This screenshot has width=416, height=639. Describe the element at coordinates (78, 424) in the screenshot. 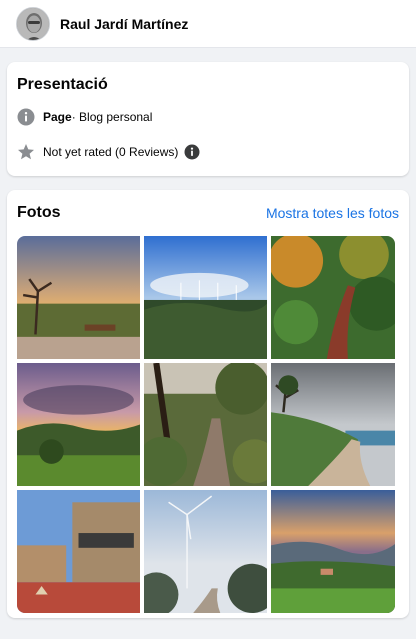

I see `photo-purple-clouds-field` at that location.